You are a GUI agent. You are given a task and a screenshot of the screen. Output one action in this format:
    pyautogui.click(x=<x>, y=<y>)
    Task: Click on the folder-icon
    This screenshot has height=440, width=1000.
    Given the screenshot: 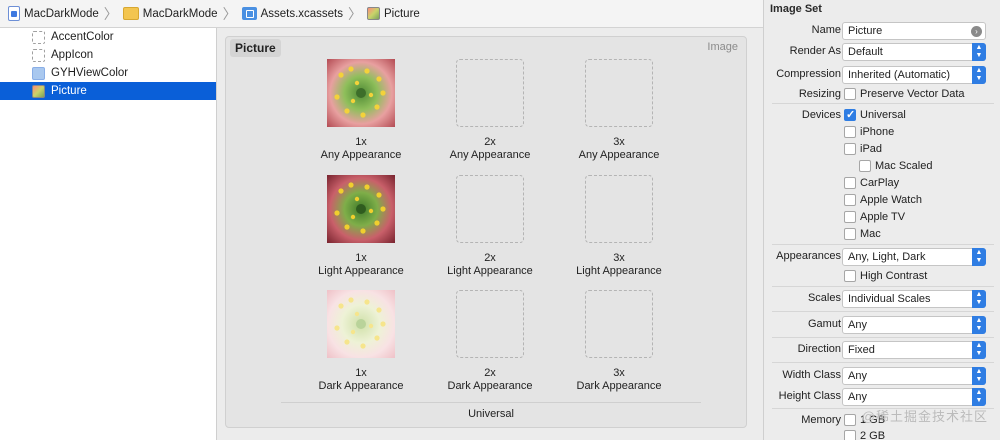 What is the action you would take?
    pyautogui.click(x=130, y=13)
    